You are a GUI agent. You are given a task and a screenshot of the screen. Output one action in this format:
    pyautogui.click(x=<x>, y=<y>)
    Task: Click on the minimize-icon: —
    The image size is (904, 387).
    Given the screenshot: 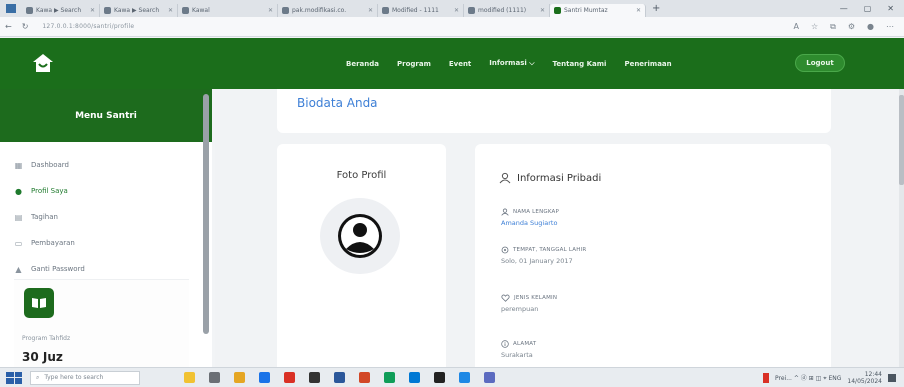 What is the action you would take?
    pyautogui.click(x=844, y=8)
    